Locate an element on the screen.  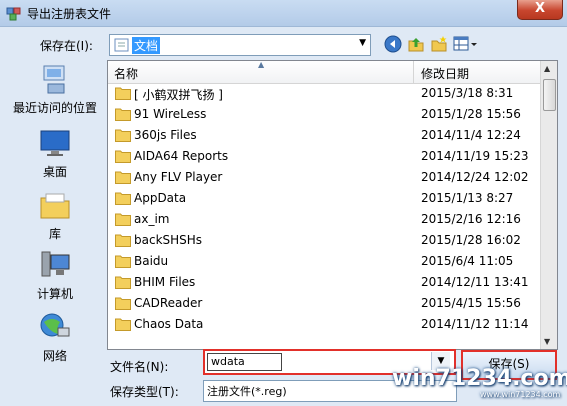
place-desktop: 桌面 is located at coordinates (55, 153).